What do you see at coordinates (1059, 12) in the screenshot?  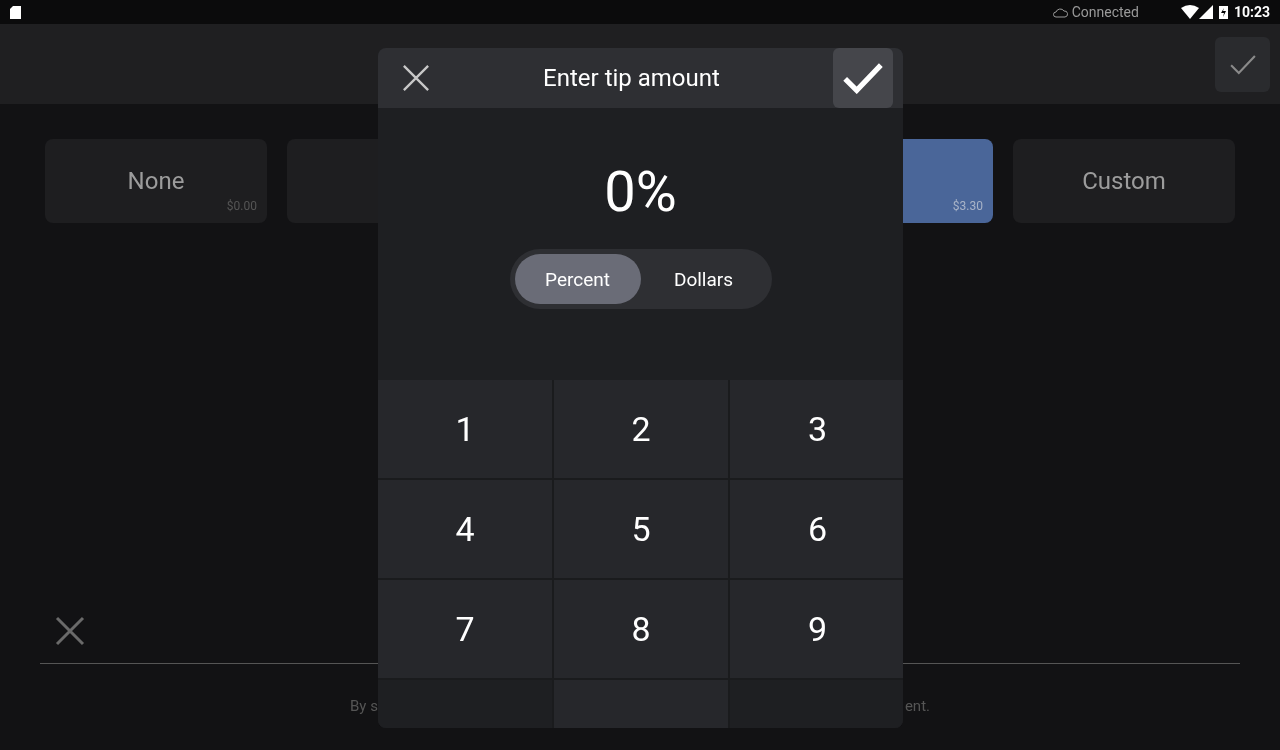 I see `cloud-icon` at bounding box center [1059, 12].